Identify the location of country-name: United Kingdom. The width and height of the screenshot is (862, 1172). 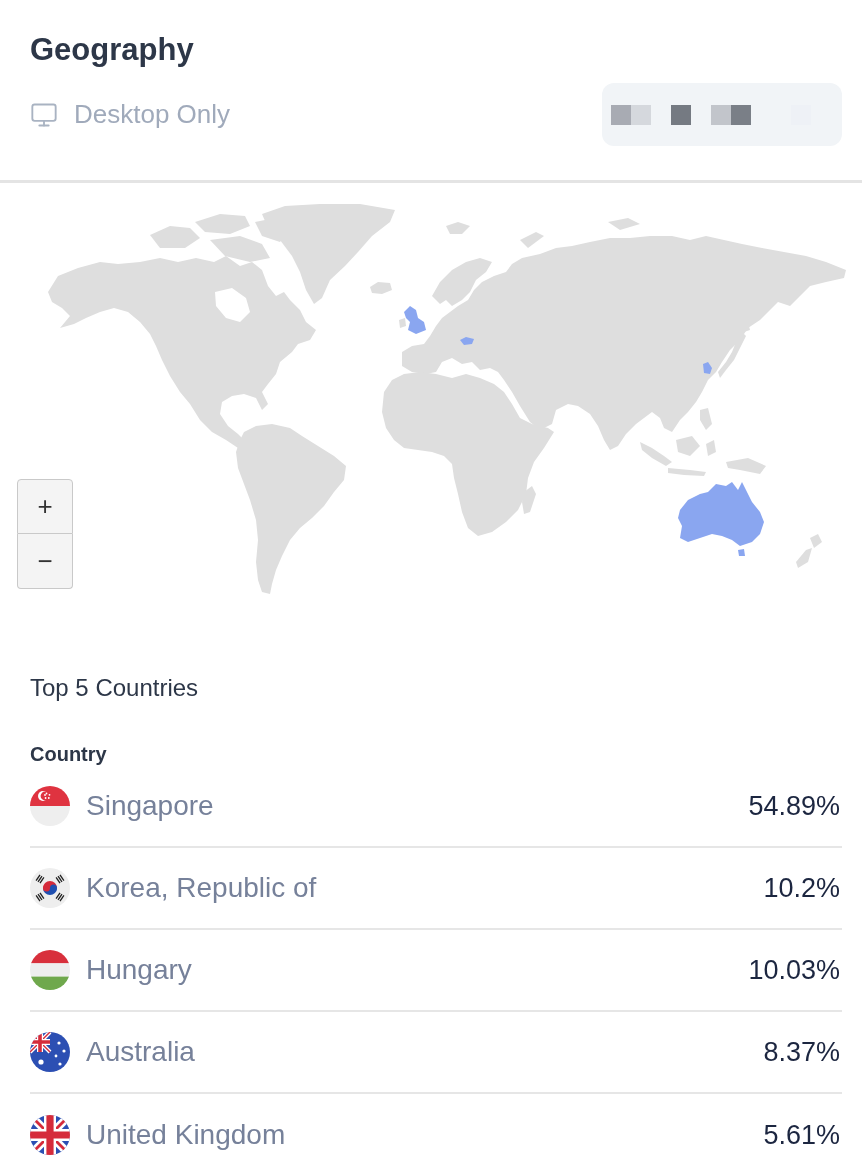
(186, 1135).